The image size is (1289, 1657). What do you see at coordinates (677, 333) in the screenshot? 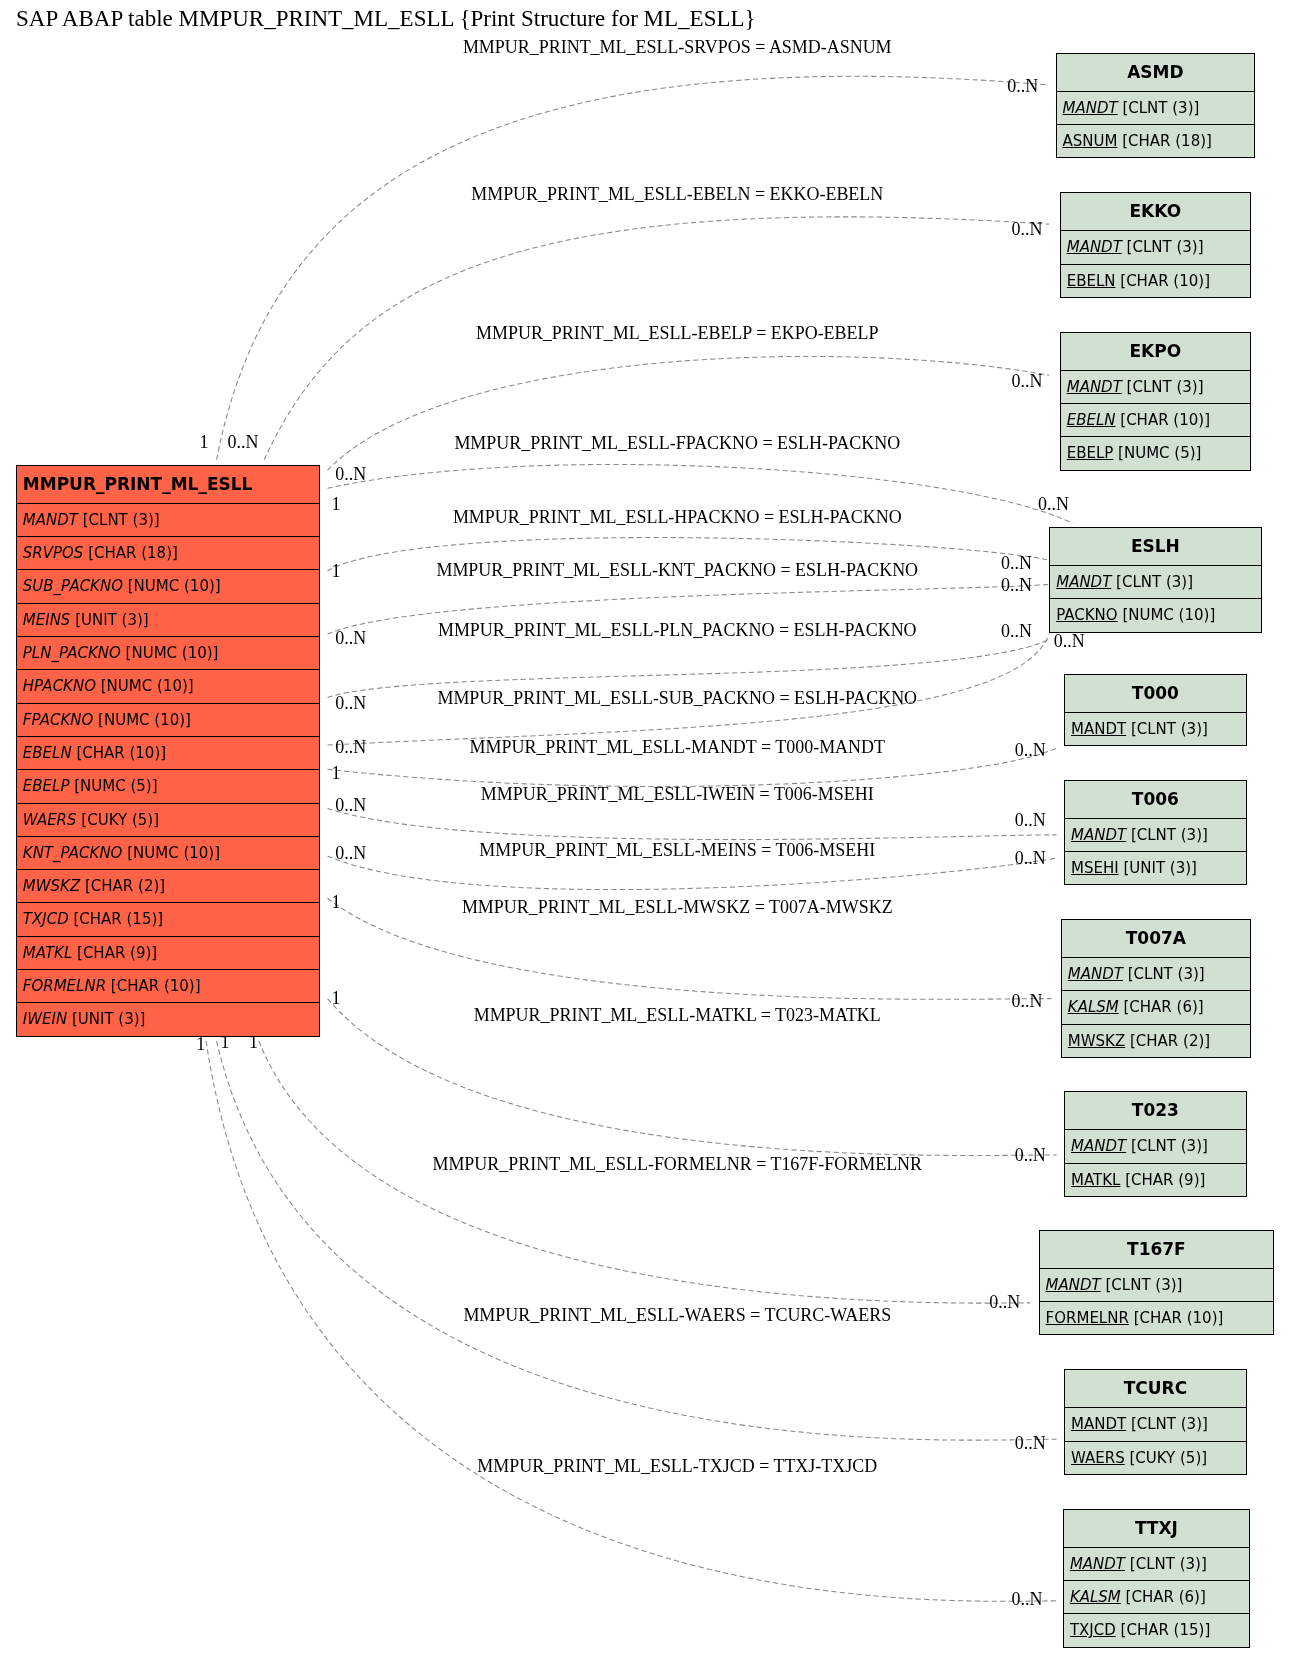
I see `relation-label: MMPUR_PRINT_ML_ESLL-EBELP = EKPO-EBELP` at bounding box center [677, 333].